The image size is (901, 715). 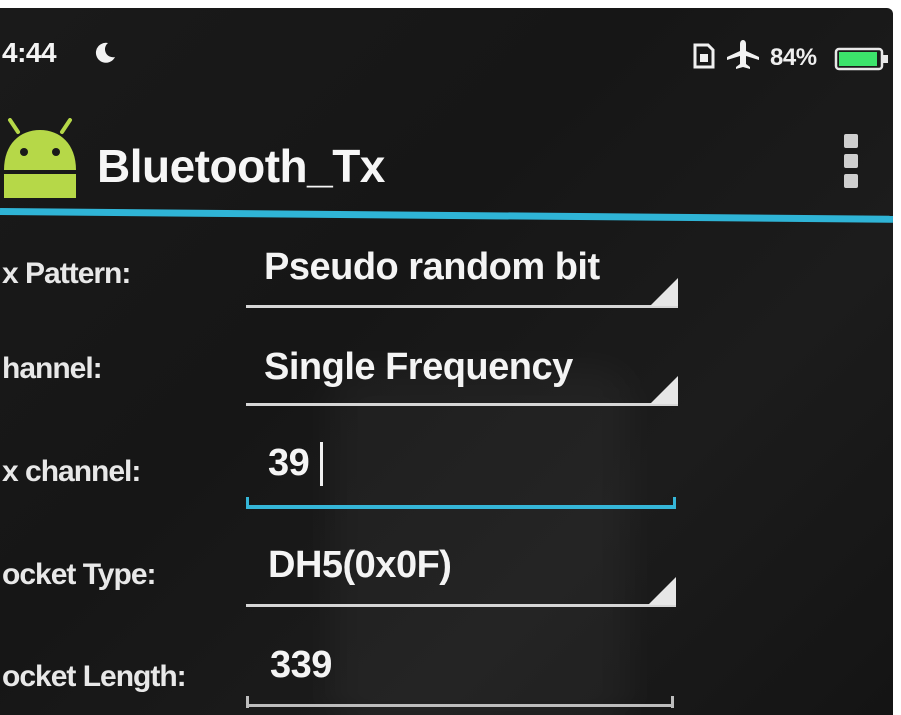 I want to click on moon-icon, so click(x=105, y=52).